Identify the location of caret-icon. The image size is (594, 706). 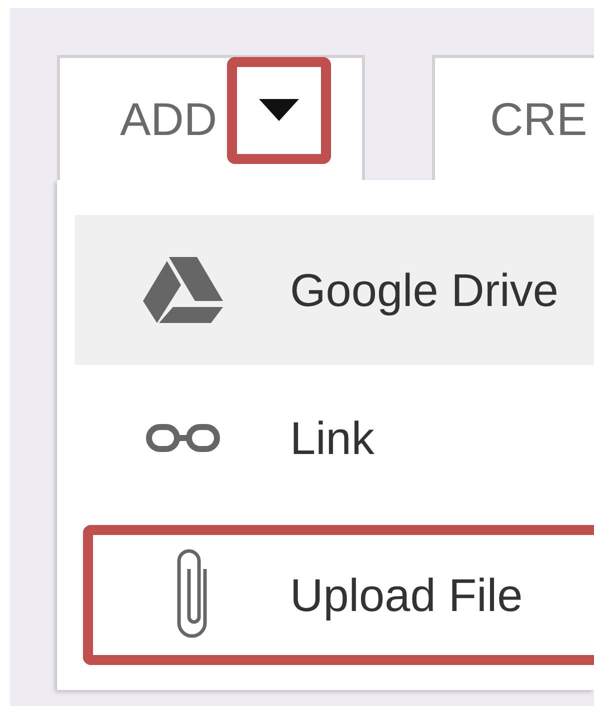
(279, 110).